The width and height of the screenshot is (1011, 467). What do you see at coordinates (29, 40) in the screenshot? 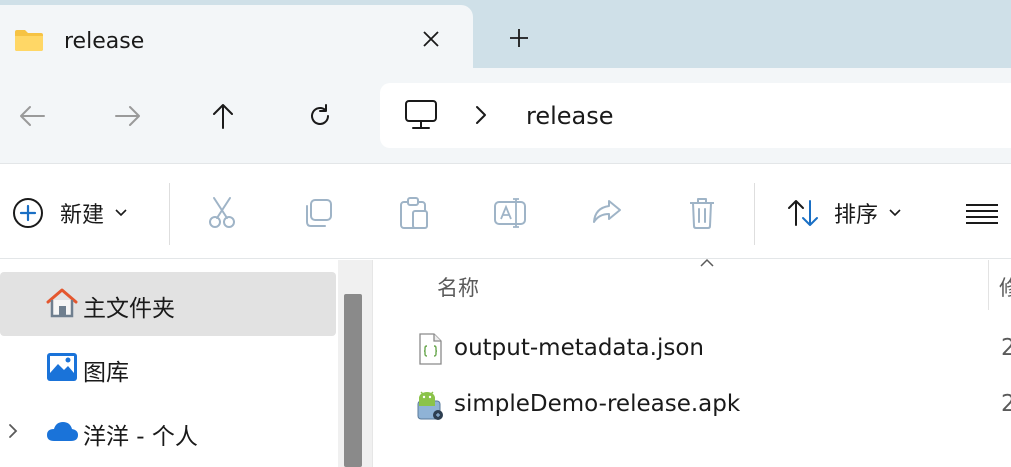
I see `folder-icon` at bounding box center [29, 40].